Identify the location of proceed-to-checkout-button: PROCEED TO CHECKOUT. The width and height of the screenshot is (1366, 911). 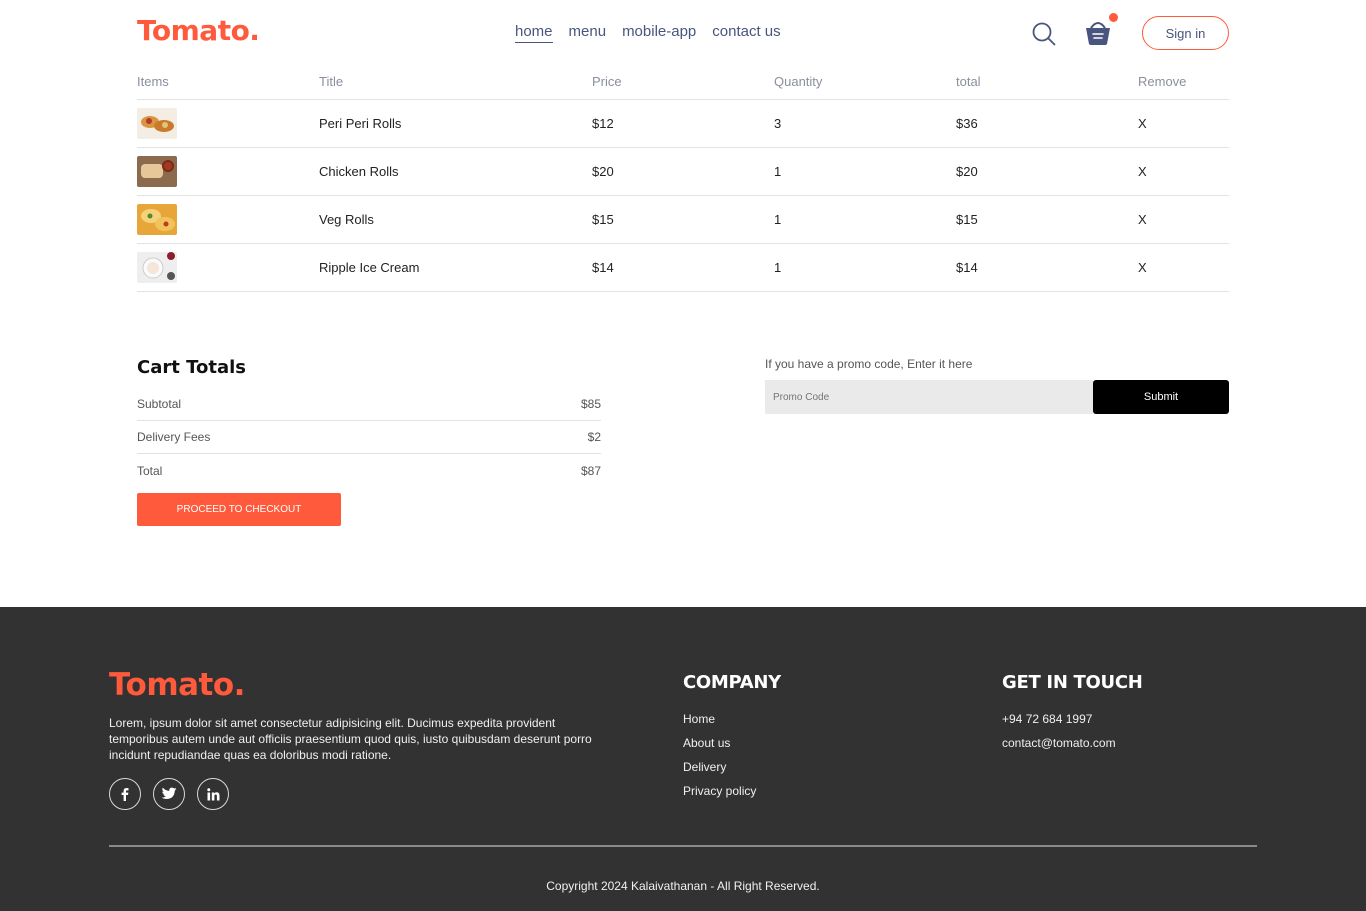
(239, 509).